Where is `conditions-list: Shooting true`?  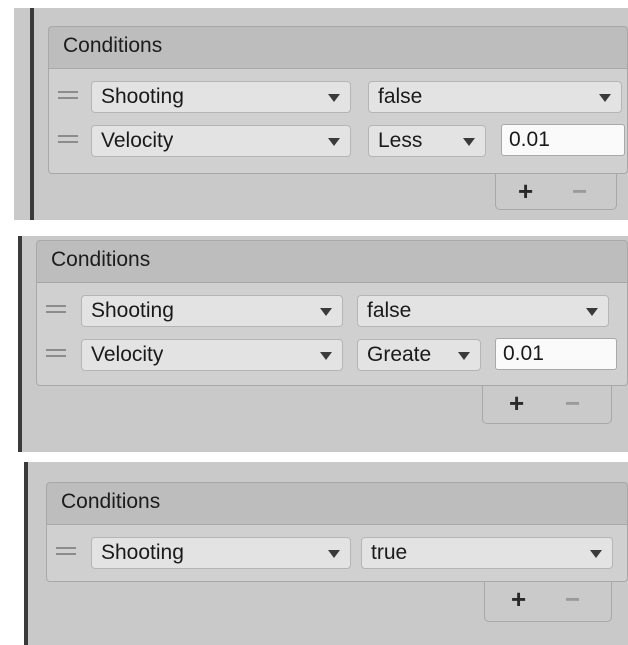 conditions-list: Shooting true is located at coordinates (337, 553).